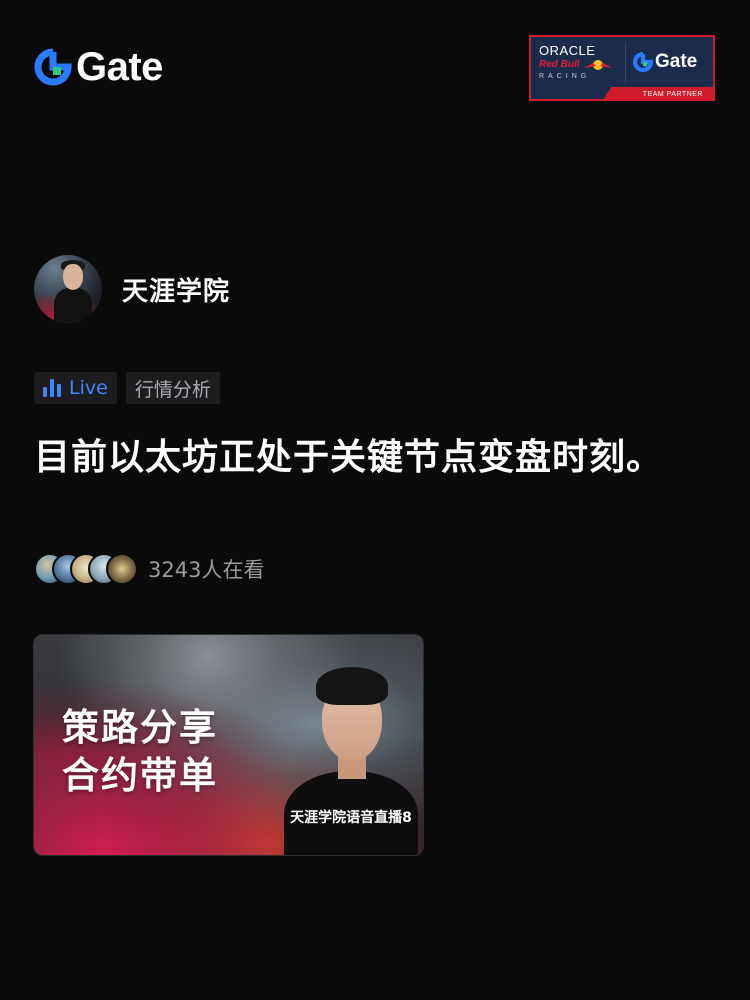 This screenshot has height=1000, width=750. I want to click on live-bars-icon, so click(52, 388).